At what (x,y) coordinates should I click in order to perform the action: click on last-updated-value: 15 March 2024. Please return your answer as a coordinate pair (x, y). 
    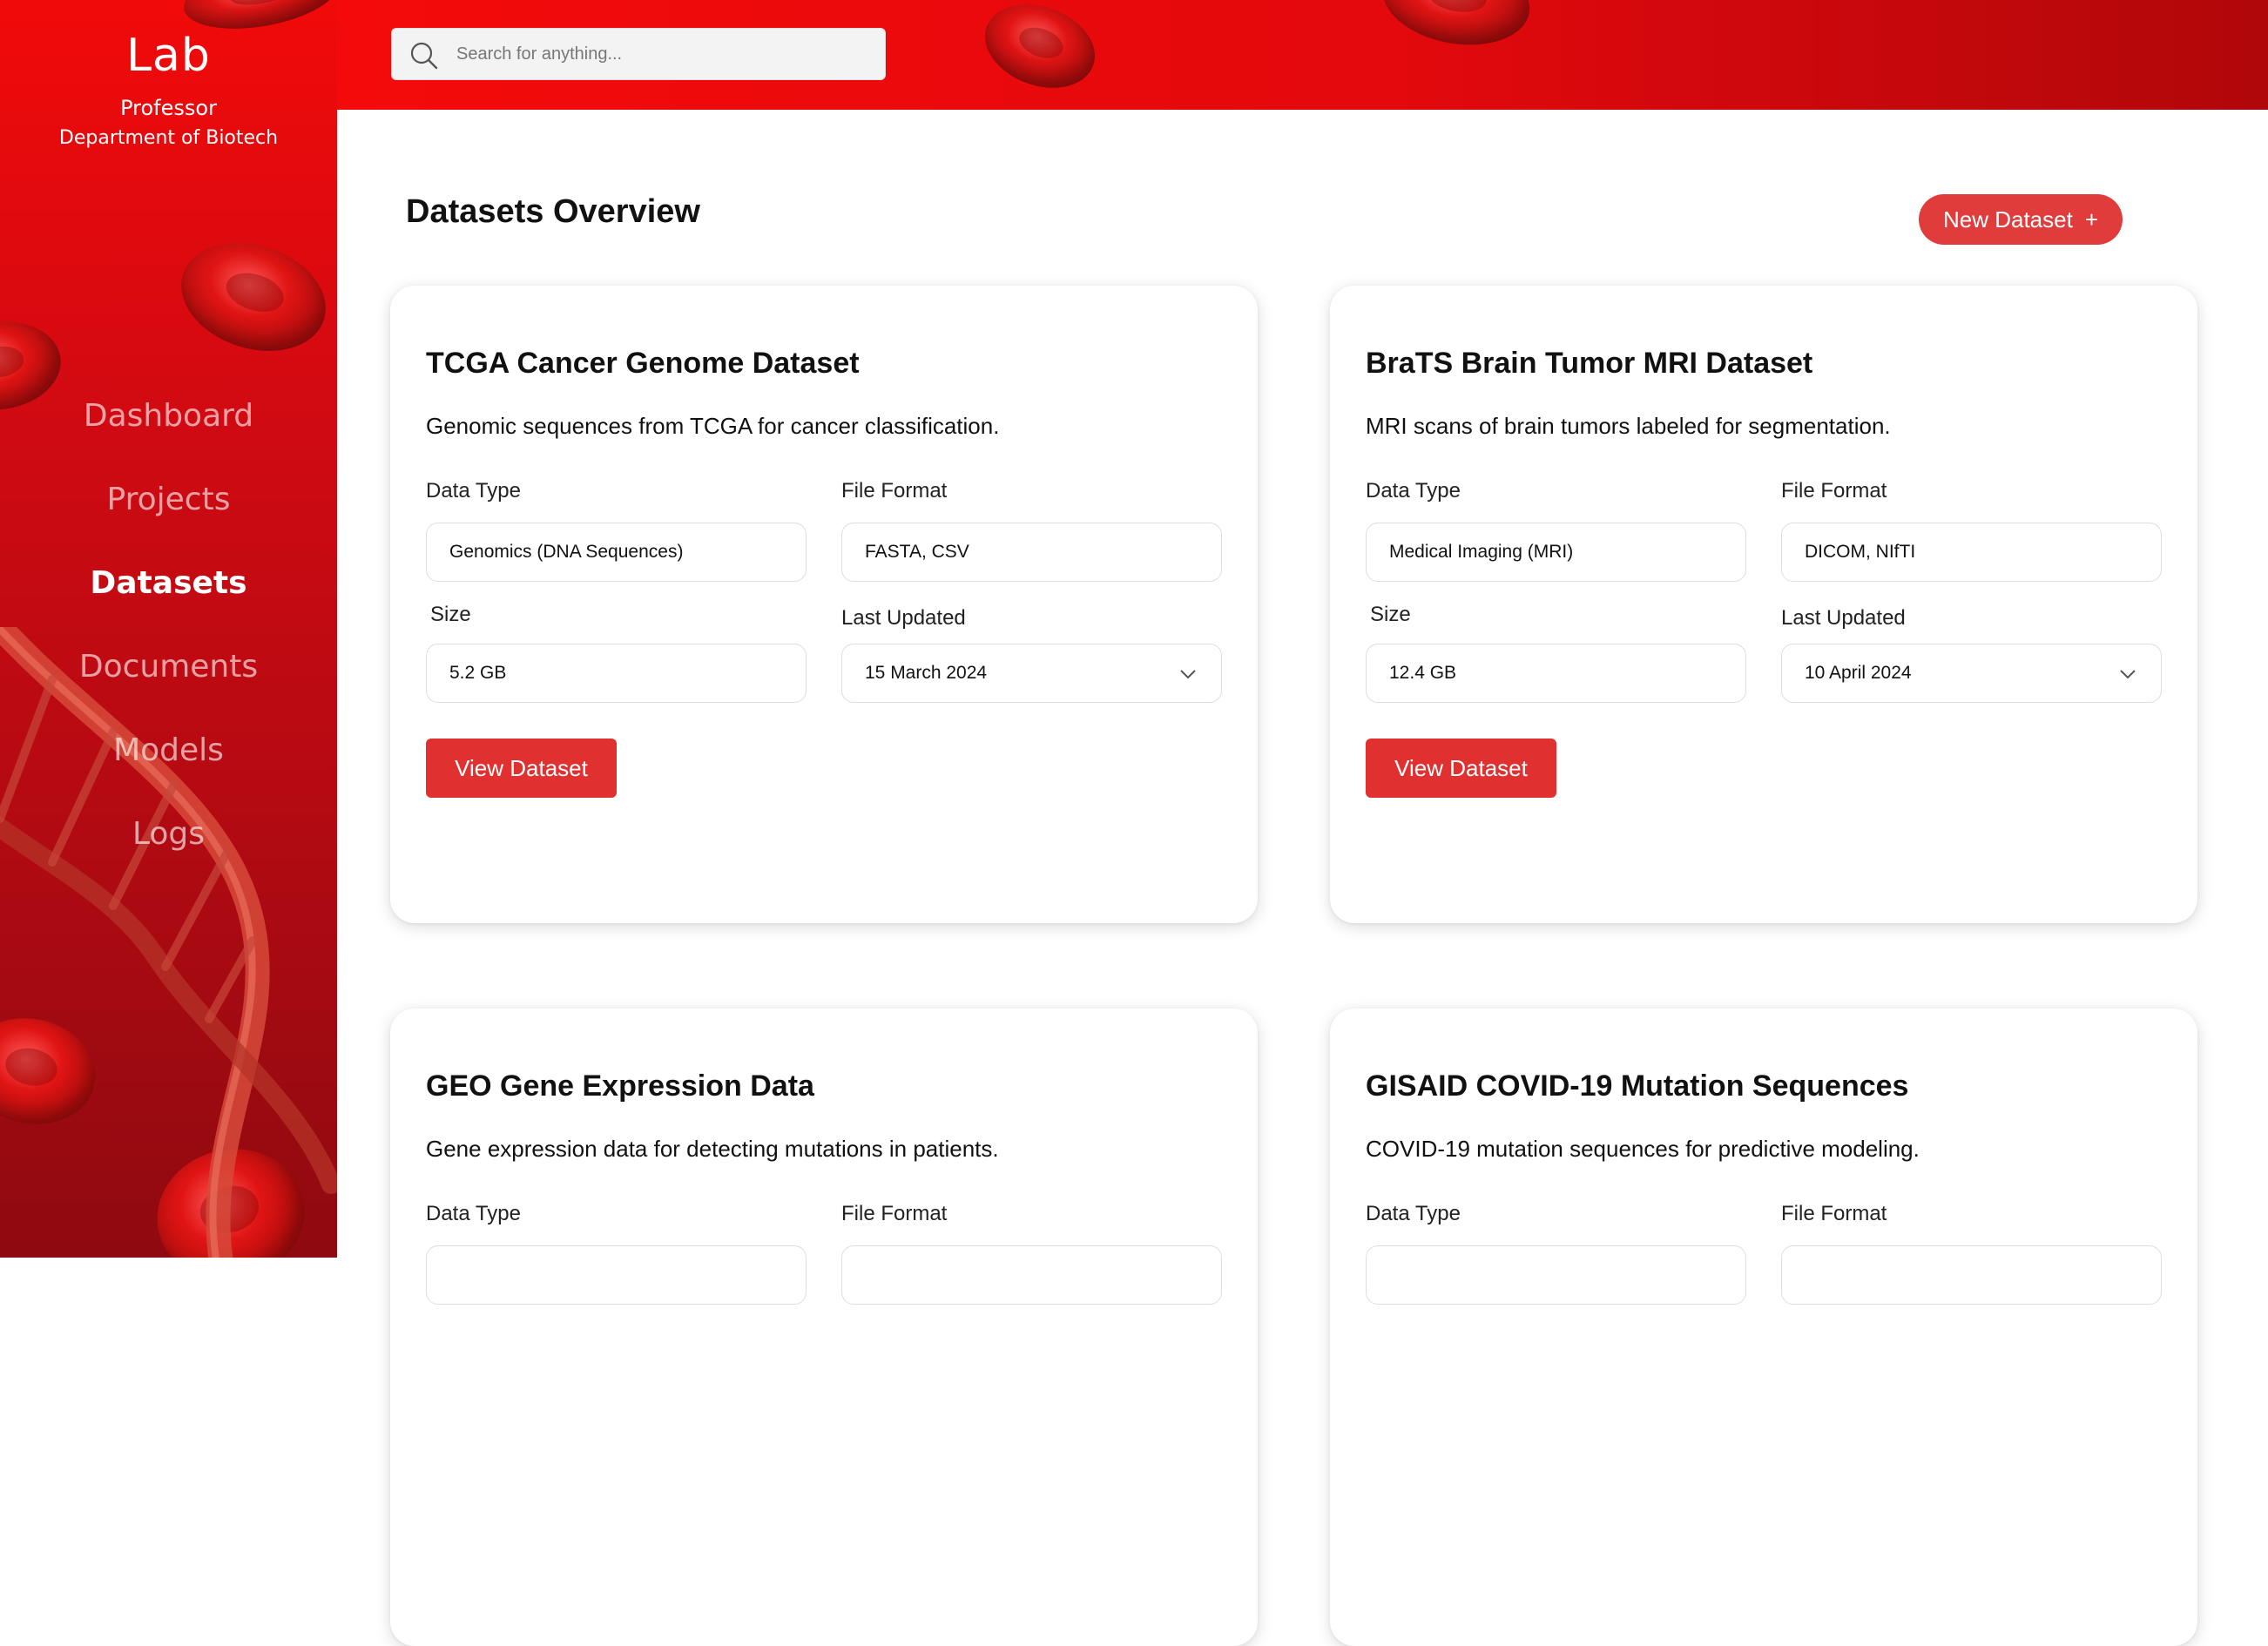
    Looking at the image, I should click on (927, 673).